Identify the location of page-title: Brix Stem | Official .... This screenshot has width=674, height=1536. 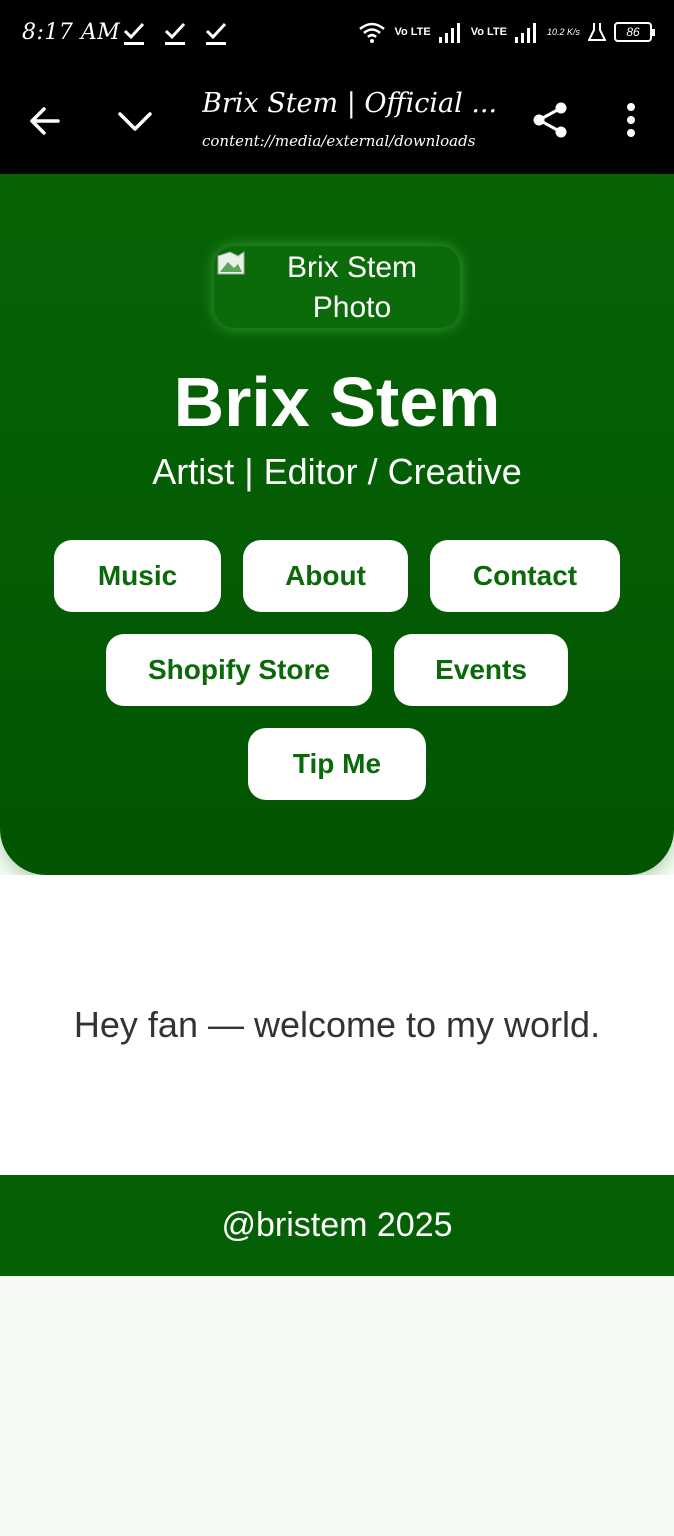
(350, 103).